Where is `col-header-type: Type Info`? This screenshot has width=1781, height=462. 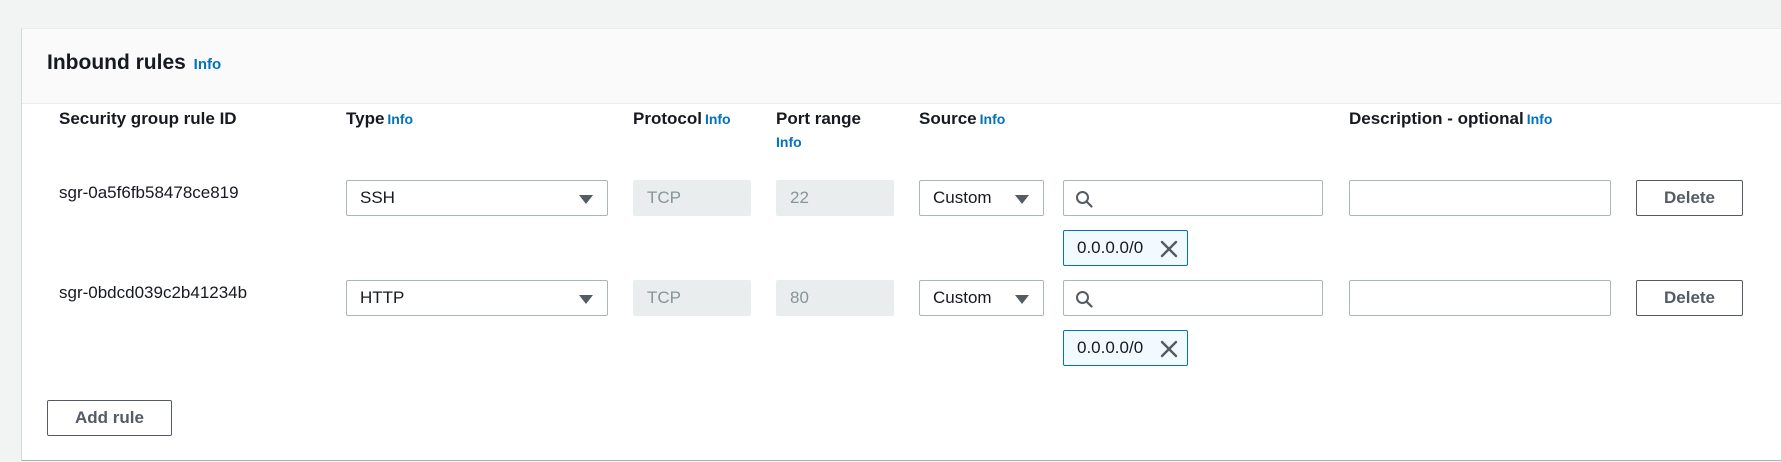
col-header-type: Type Info is located at coordinates (379, 119).